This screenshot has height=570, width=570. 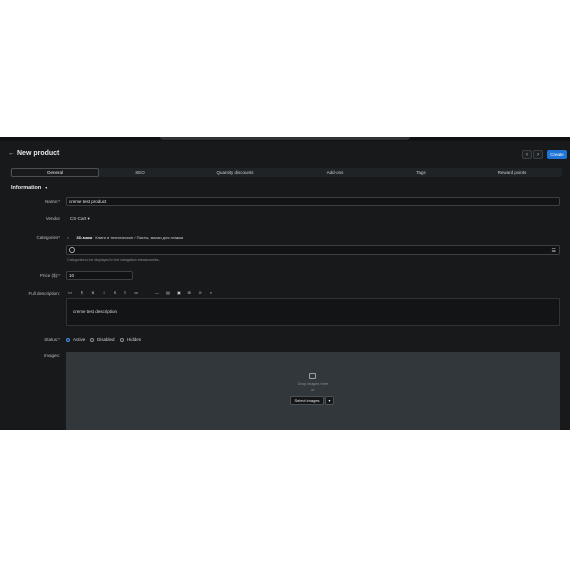 I want to click on vendor-select: CS-Cart ▾, so click(x=80, y=219).